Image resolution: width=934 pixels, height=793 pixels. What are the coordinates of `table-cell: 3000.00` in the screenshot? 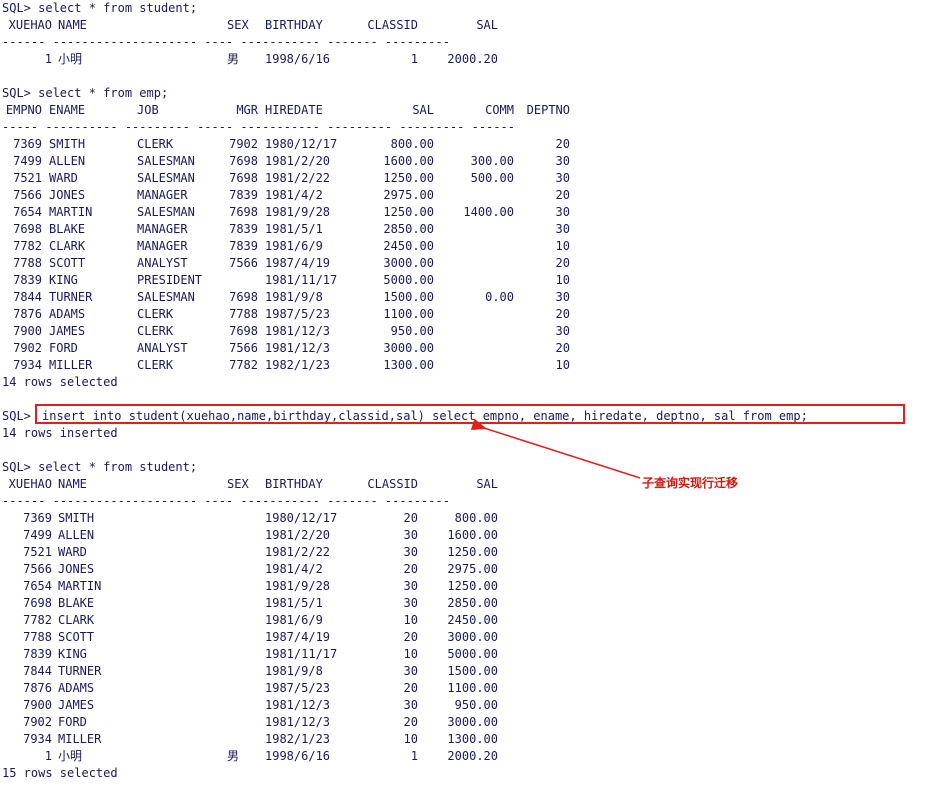 It's located at (408, 263).